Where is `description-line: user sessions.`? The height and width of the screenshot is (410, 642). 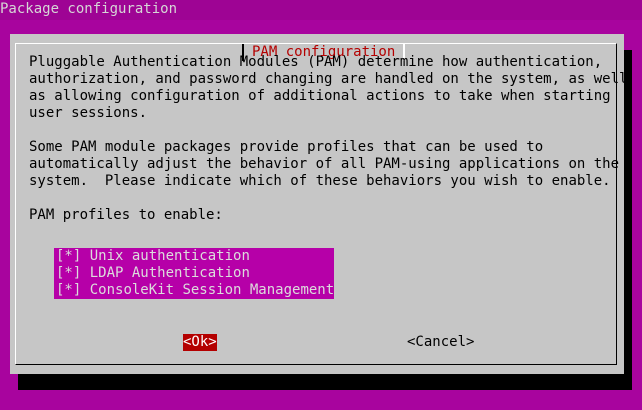
description-line: user sessions. is located at coordinates (88, 113).